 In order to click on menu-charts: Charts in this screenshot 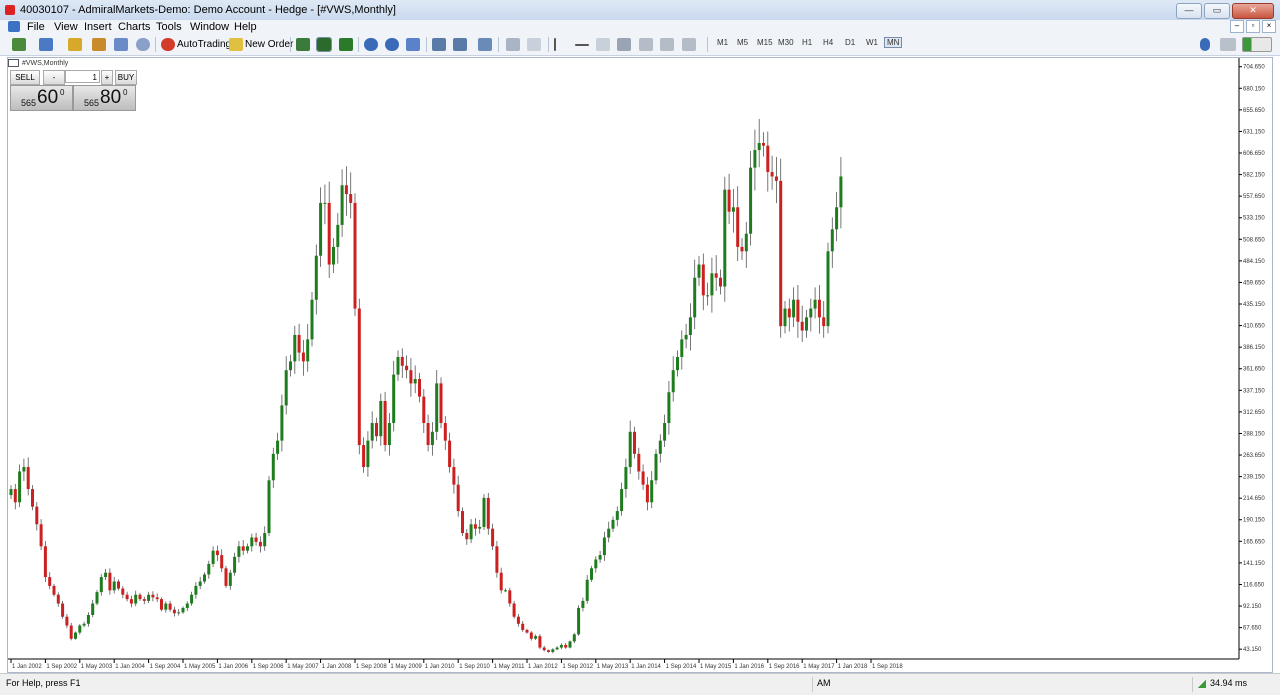, I will do `click(134, 27)`.